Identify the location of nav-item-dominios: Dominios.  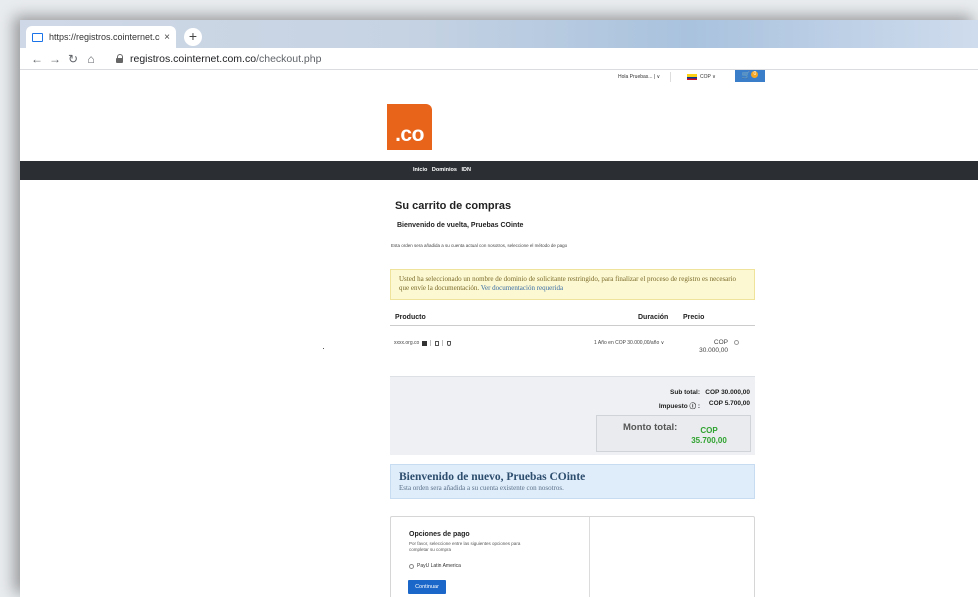
(444, 170).